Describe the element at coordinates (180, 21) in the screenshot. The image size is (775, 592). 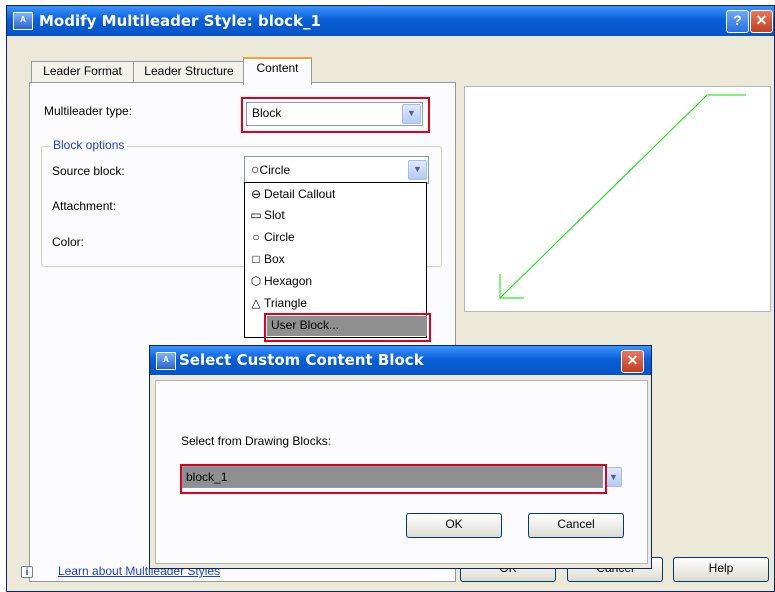
I see `dialog-title: Modify Multileader Style: block_1` at that location.